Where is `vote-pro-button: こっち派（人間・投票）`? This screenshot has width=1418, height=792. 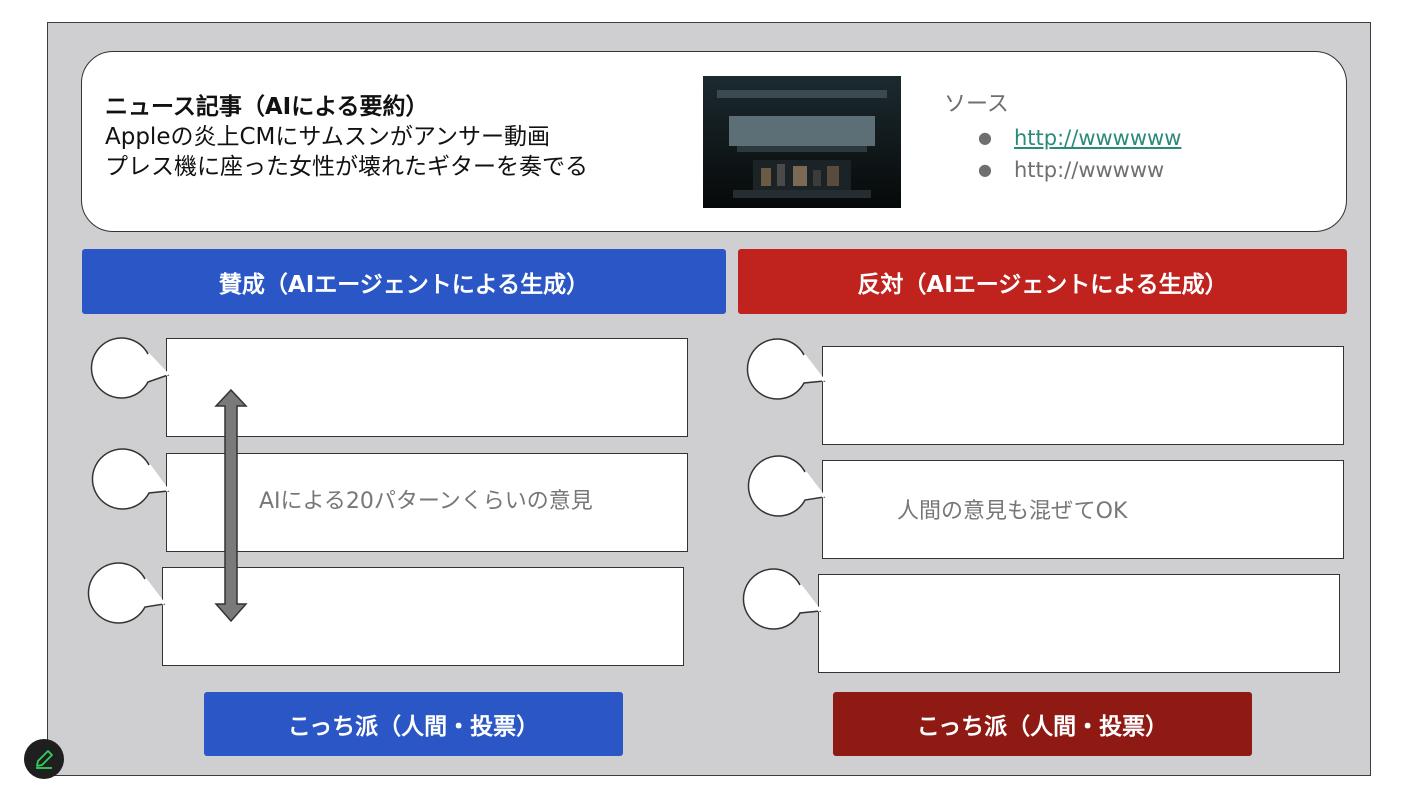 vote-pro-button: こっち派（人間・投票） is located at coordinates (413, 724).